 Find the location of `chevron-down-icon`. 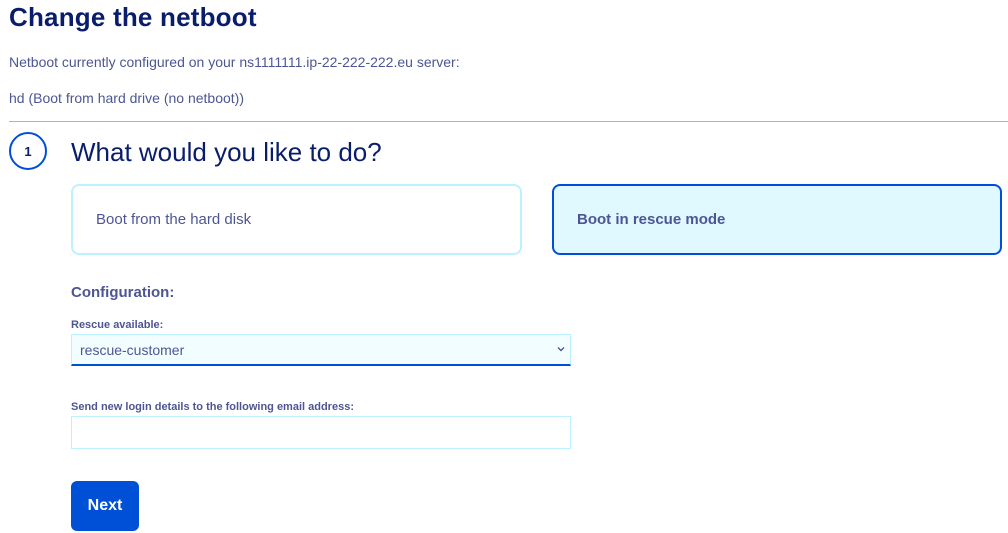

chevron-down-icon is located at coordinates (561, 349).